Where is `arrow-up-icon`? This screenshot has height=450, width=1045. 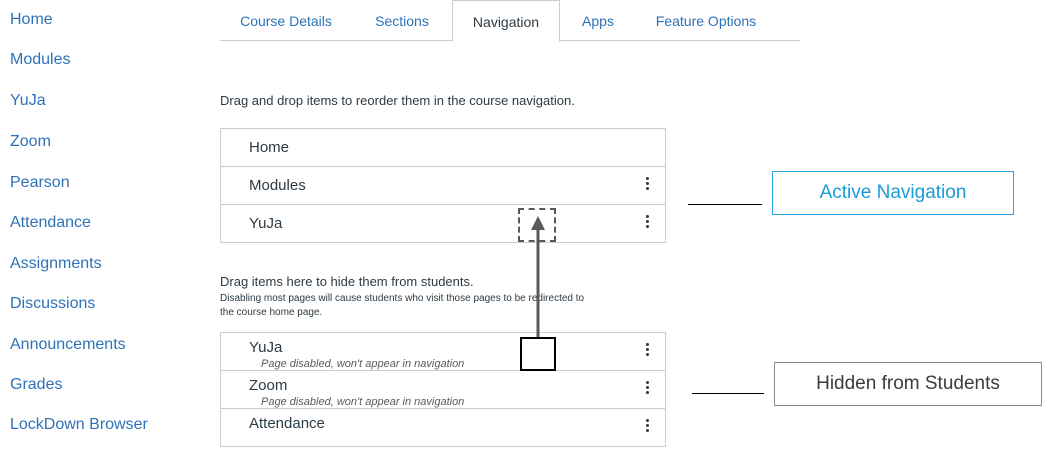
arrow-up-icon is located at coordinates (538, 276).